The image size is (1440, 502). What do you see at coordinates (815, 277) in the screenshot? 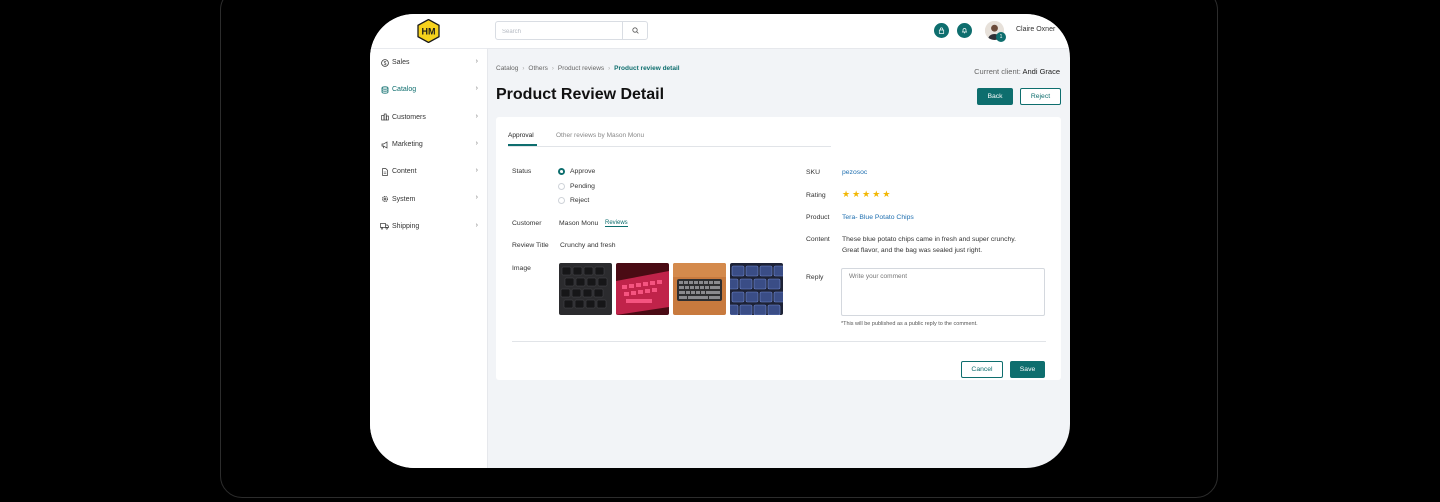
I see `reply-label: Reply` at bounding box center [815, 277].